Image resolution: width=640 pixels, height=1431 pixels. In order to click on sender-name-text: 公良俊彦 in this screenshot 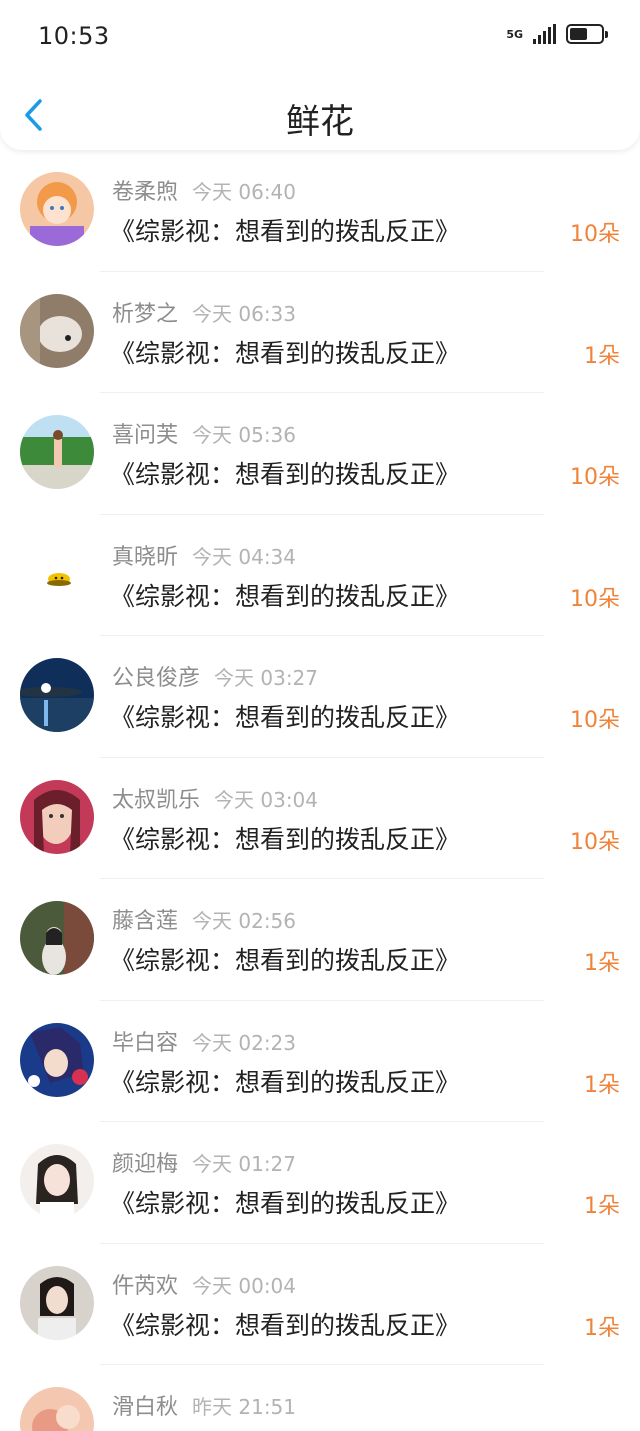, I will do `click(156, 678)`.